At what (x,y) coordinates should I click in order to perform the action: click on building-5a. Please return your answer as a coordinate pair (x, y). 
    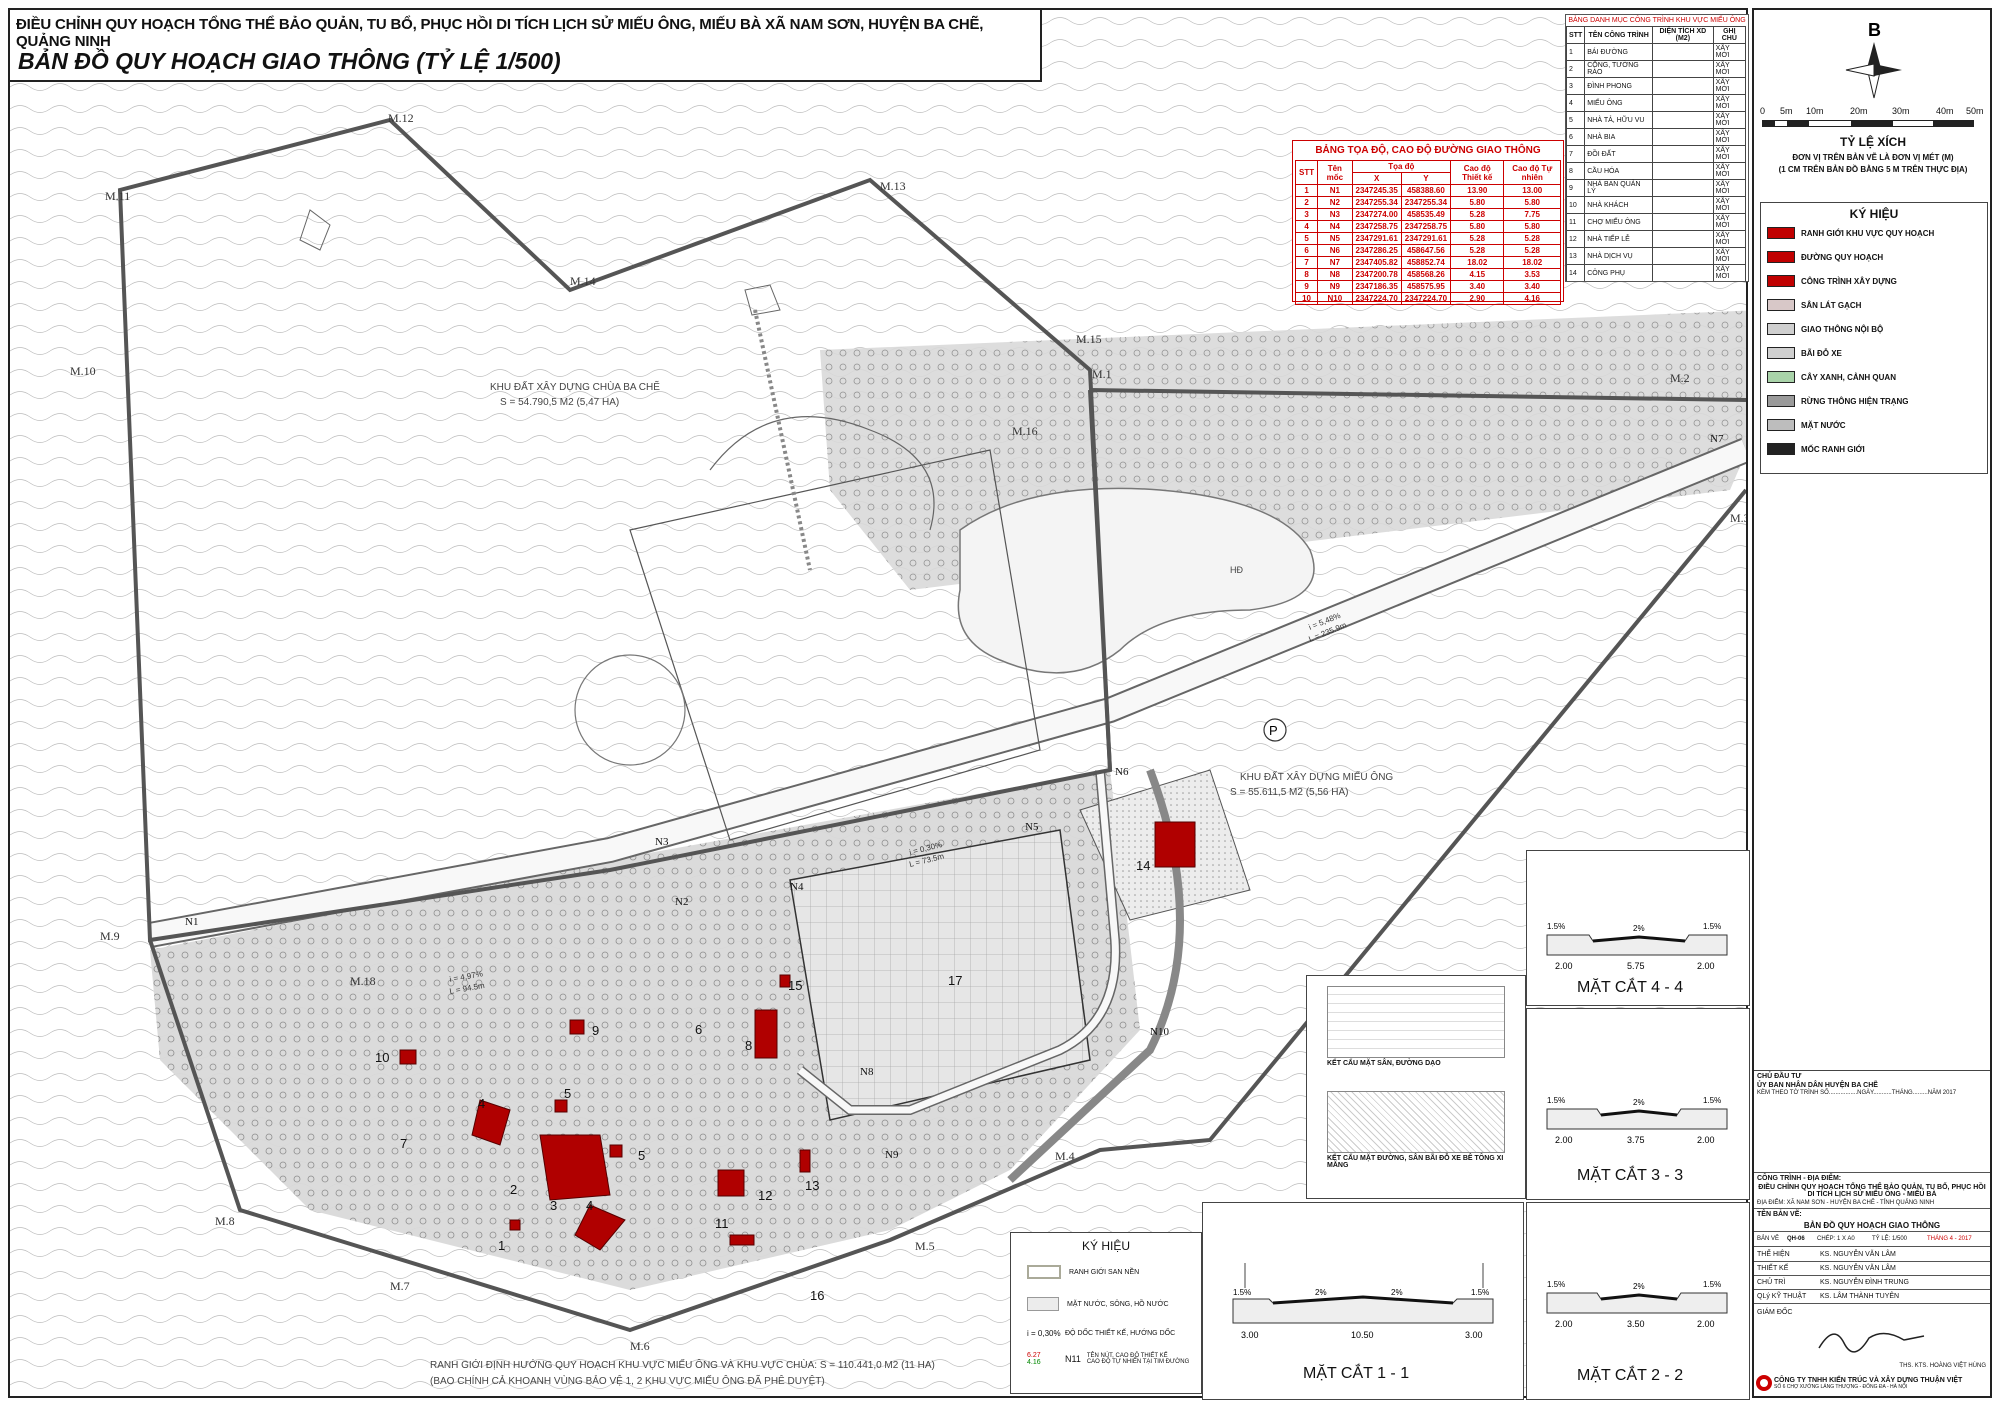
    Looking at the image, I should click on (561, 1106).